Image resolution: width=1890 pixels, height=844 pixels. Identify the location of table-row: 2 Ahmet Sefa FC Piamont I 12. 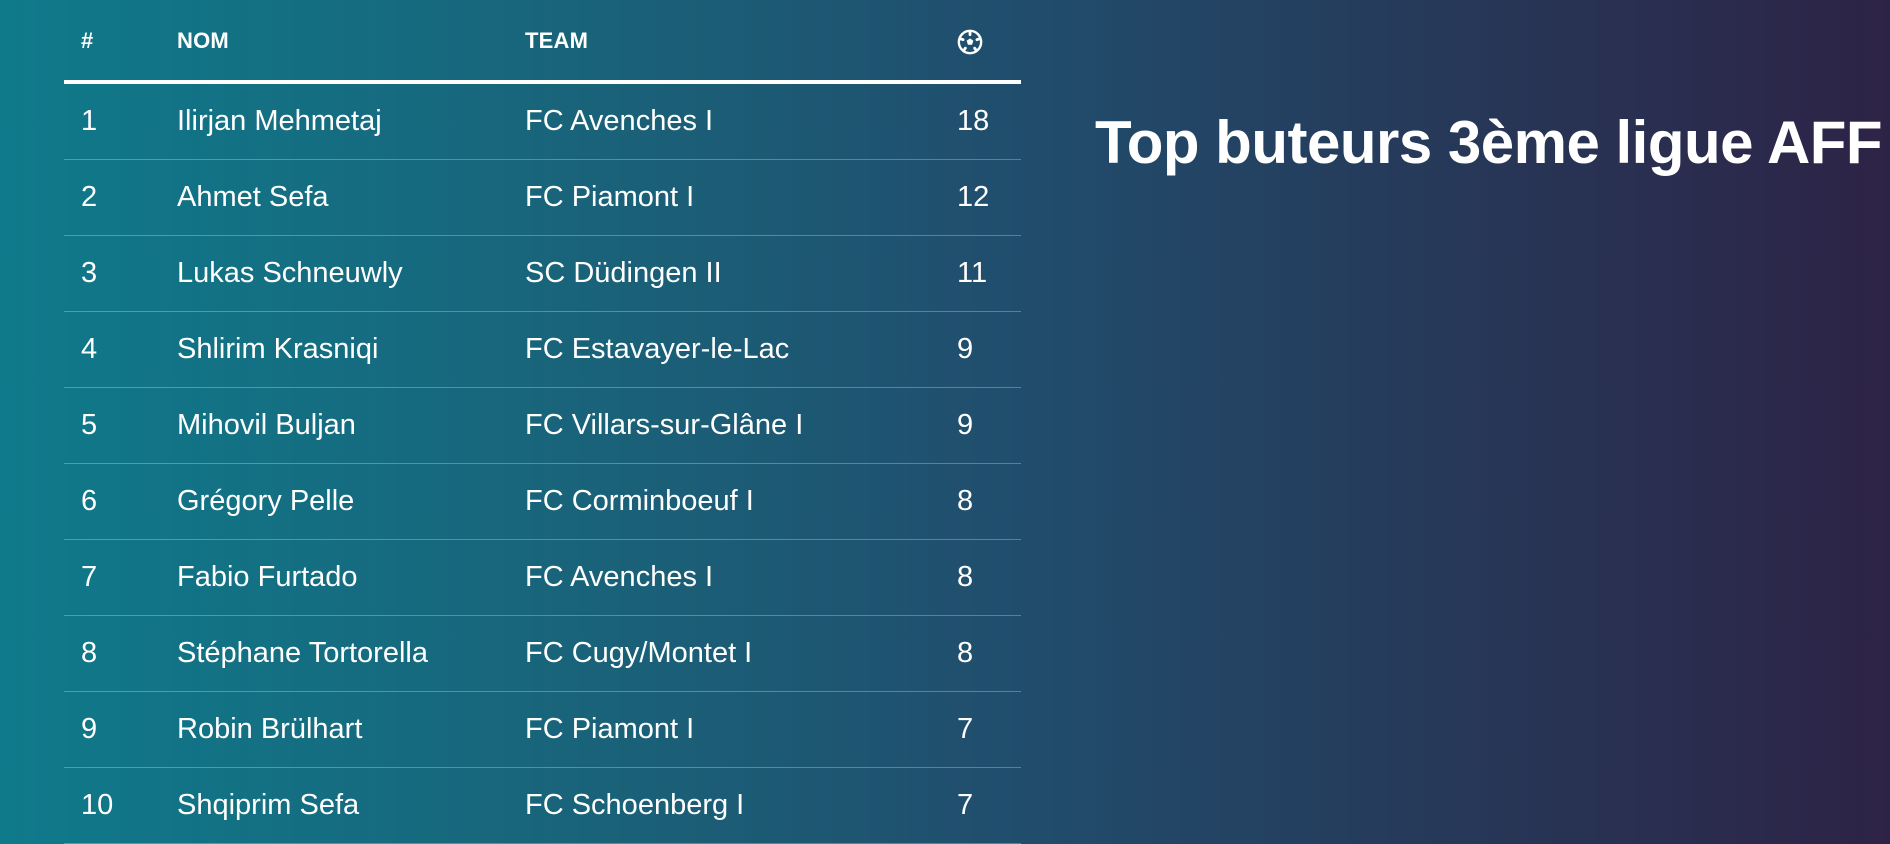
(542, 197).